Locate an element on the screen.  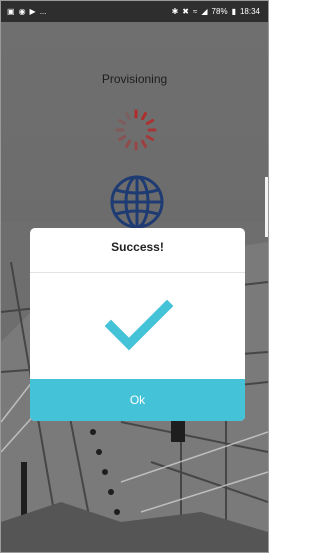
side-indicator is located at coordinates (266, 207).